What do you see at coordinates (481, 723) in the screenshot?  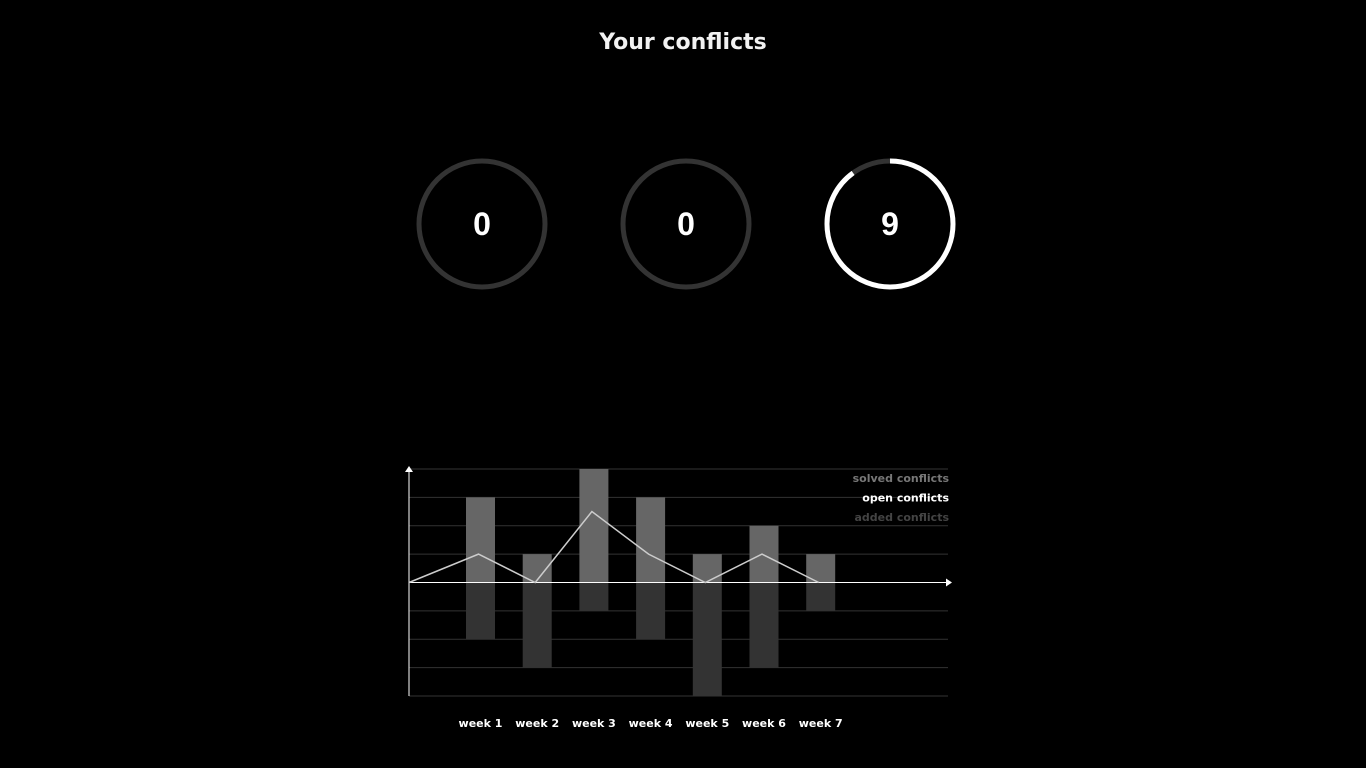 I see `x-tick-label: week 1` at bounding box center [481, 723].